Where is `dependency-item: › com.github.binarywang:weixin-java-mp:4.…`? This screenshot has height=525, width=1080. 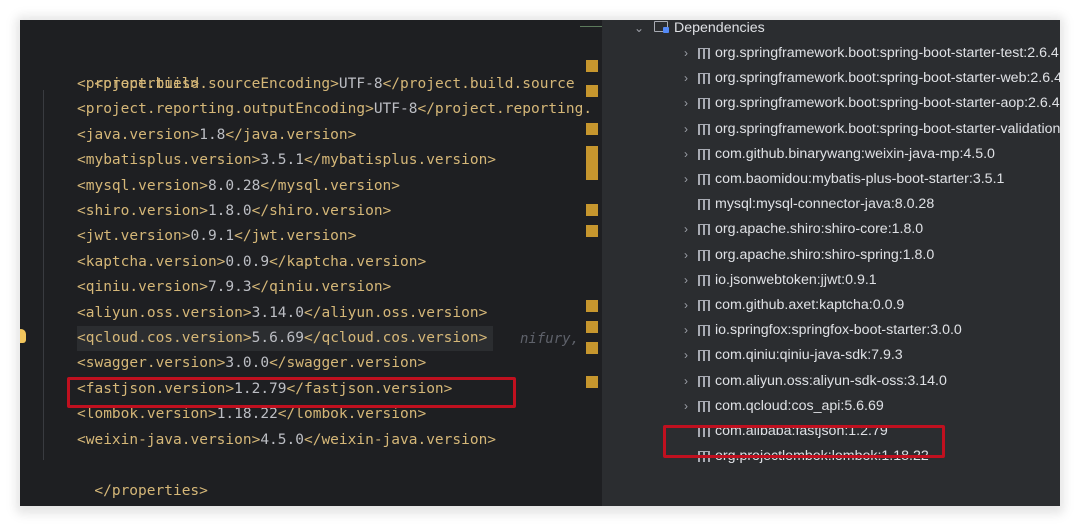
dependency-item: › com.github.binarywang:weixin-java-mp:4.… is located at coordinates (831, 154).